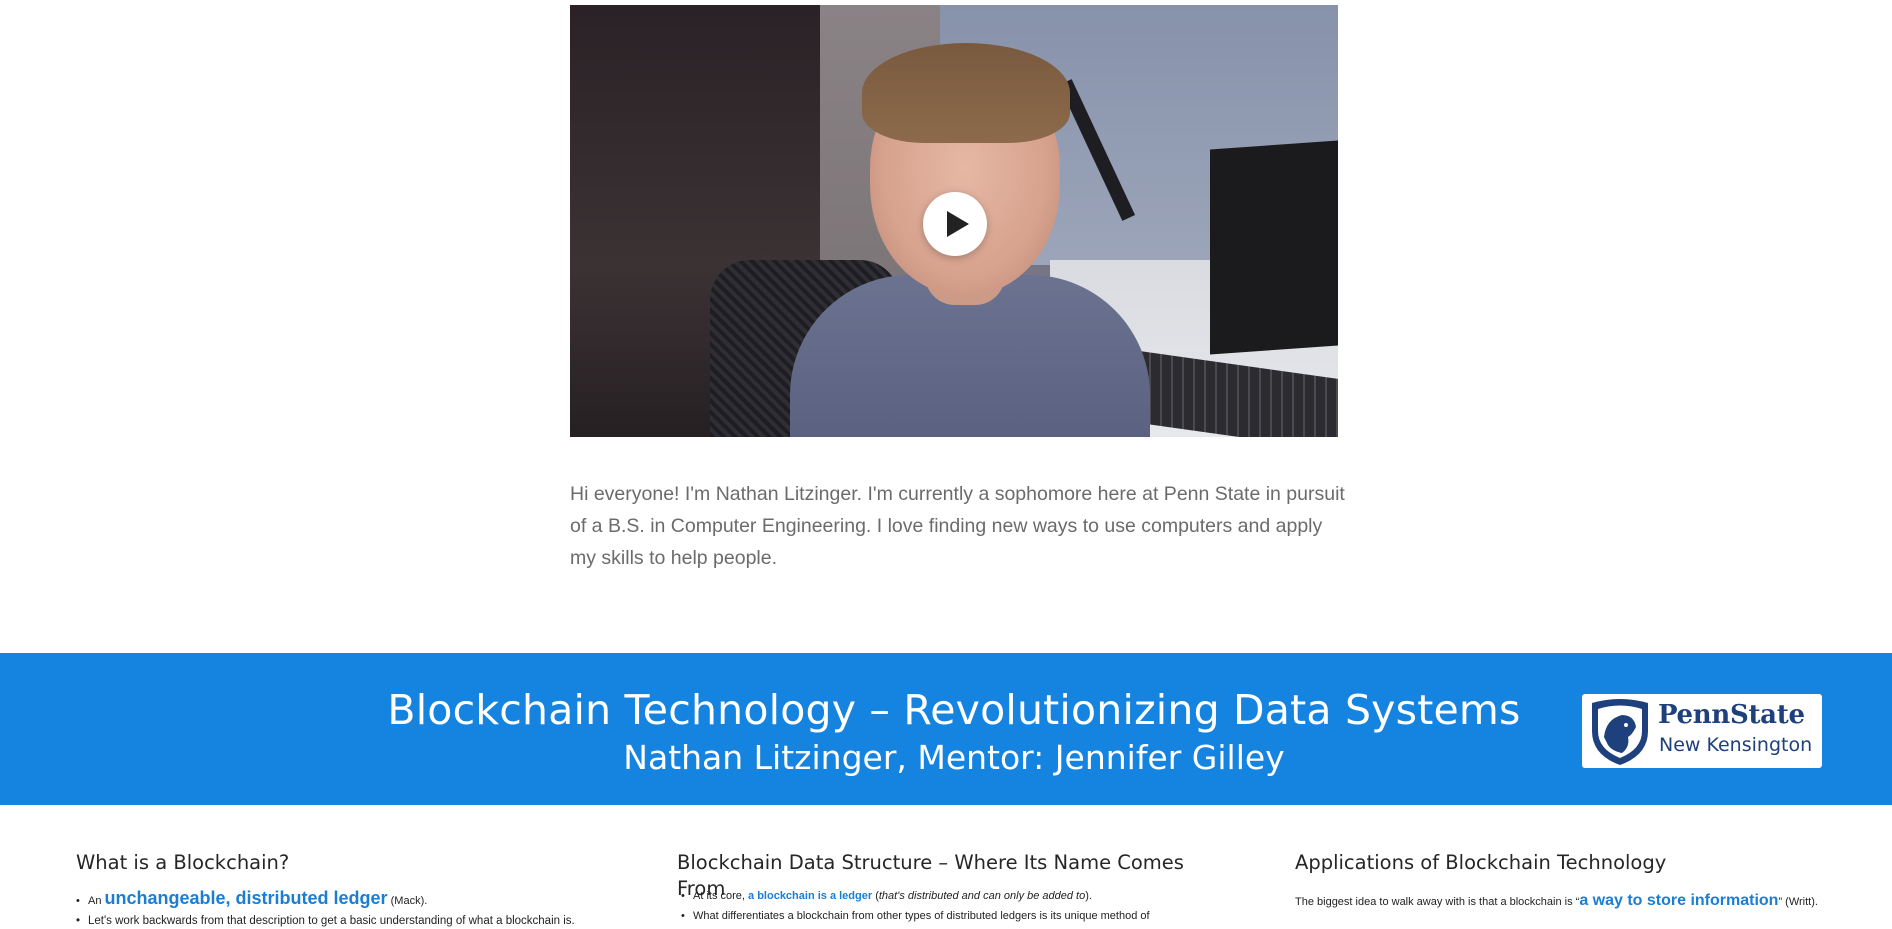 The image size is (1892, 929). Describe the element at coordinates (183, 862) in the screenshot. I see `column-heading: What is a Blockchain?` at that location.